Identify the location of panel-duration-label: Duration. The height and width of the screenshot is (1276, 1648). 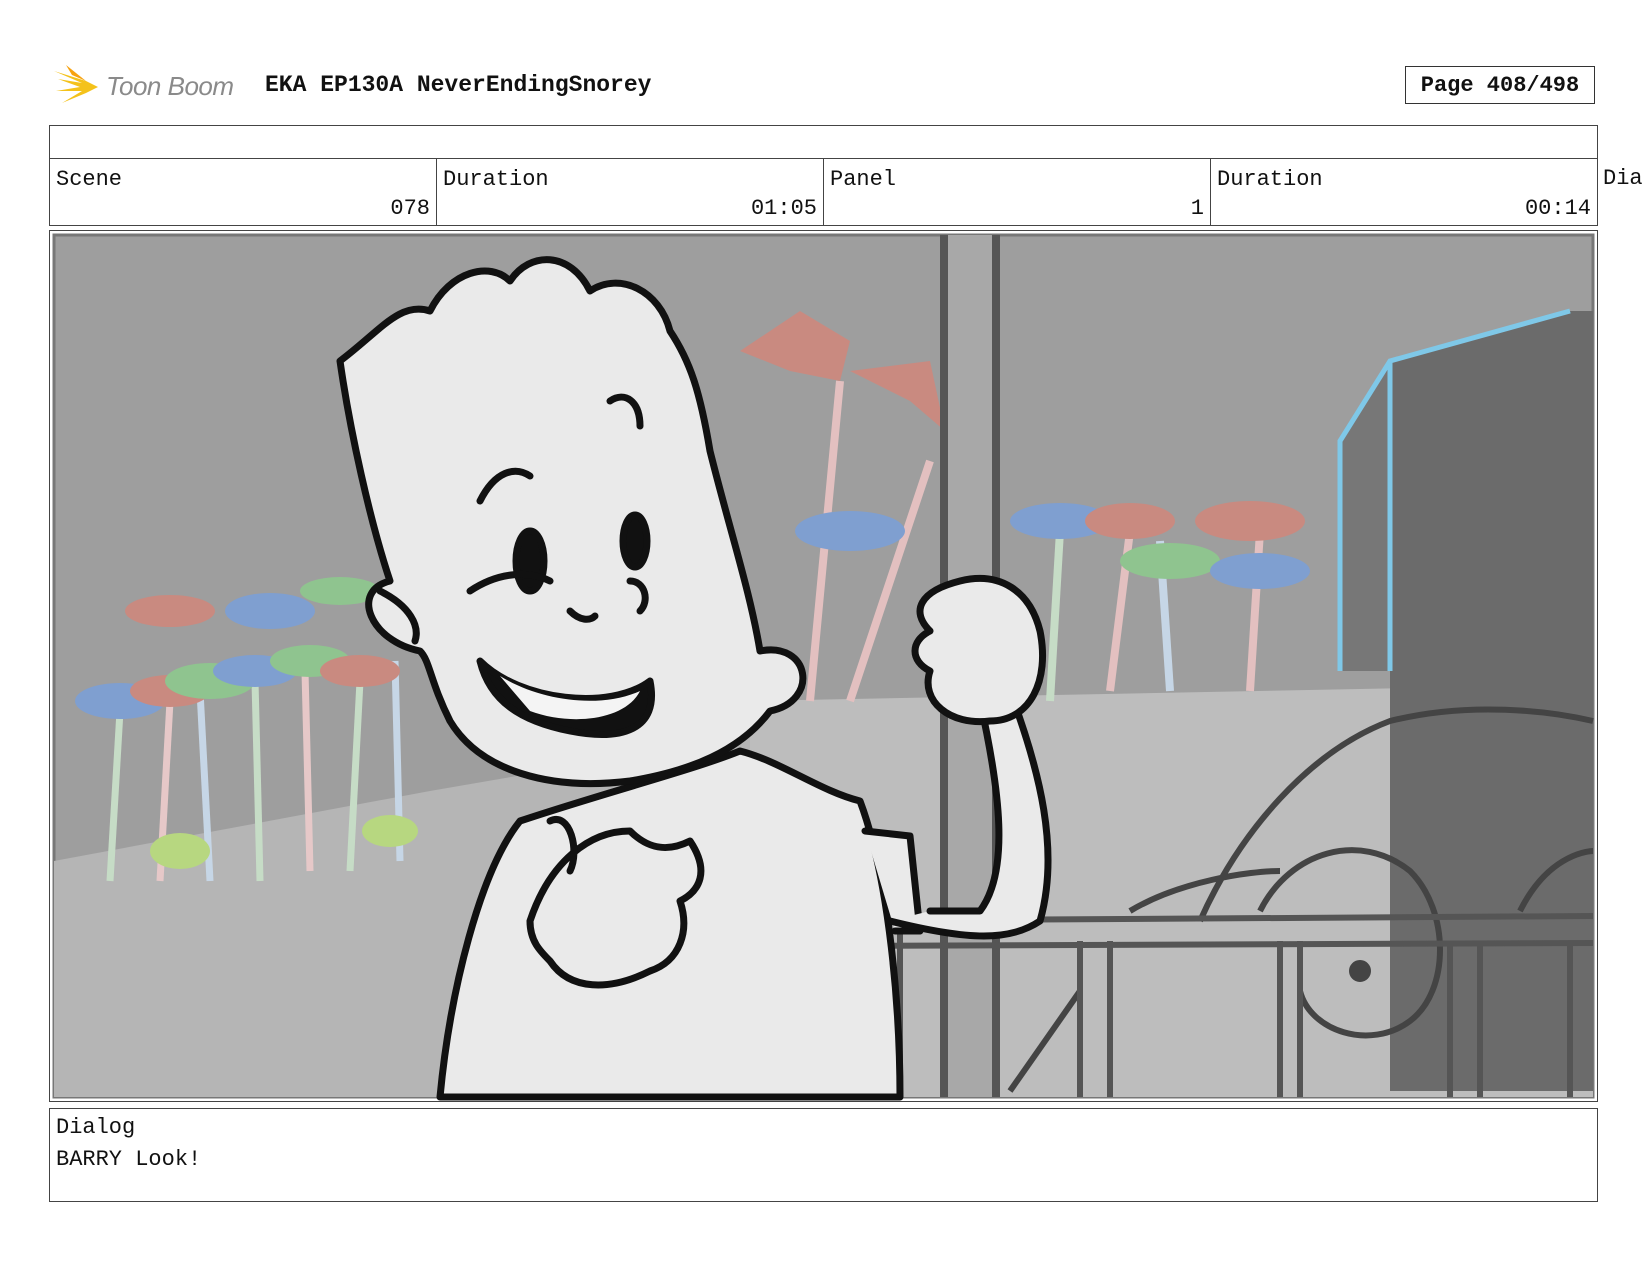
(1270, 179).